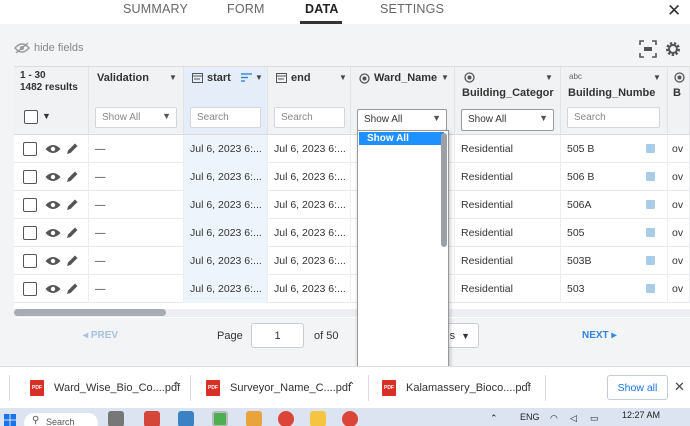  Describe the element at coordinates (389, 388) in the screenshot. I see `pdf-file-icon: PDF` at that location.